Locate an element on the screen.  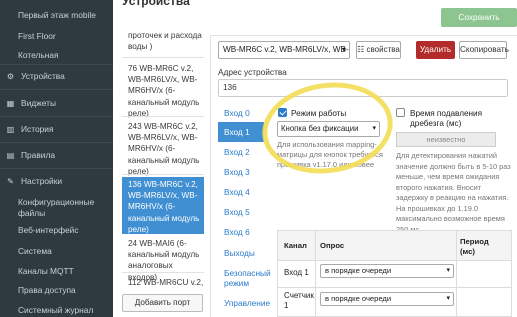
tab-outputs: Выходы is located at coordinates (241, 253).